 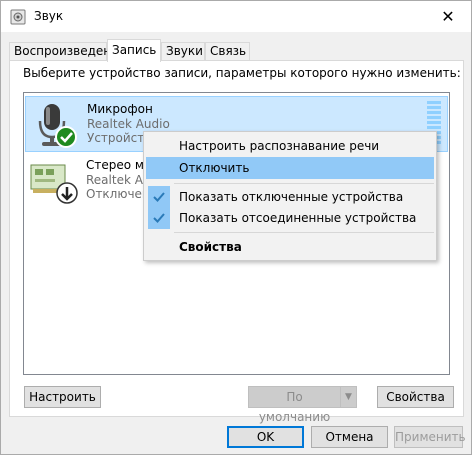 I want to click on tab-sounds: Звуки, so click(x=183, y=51).